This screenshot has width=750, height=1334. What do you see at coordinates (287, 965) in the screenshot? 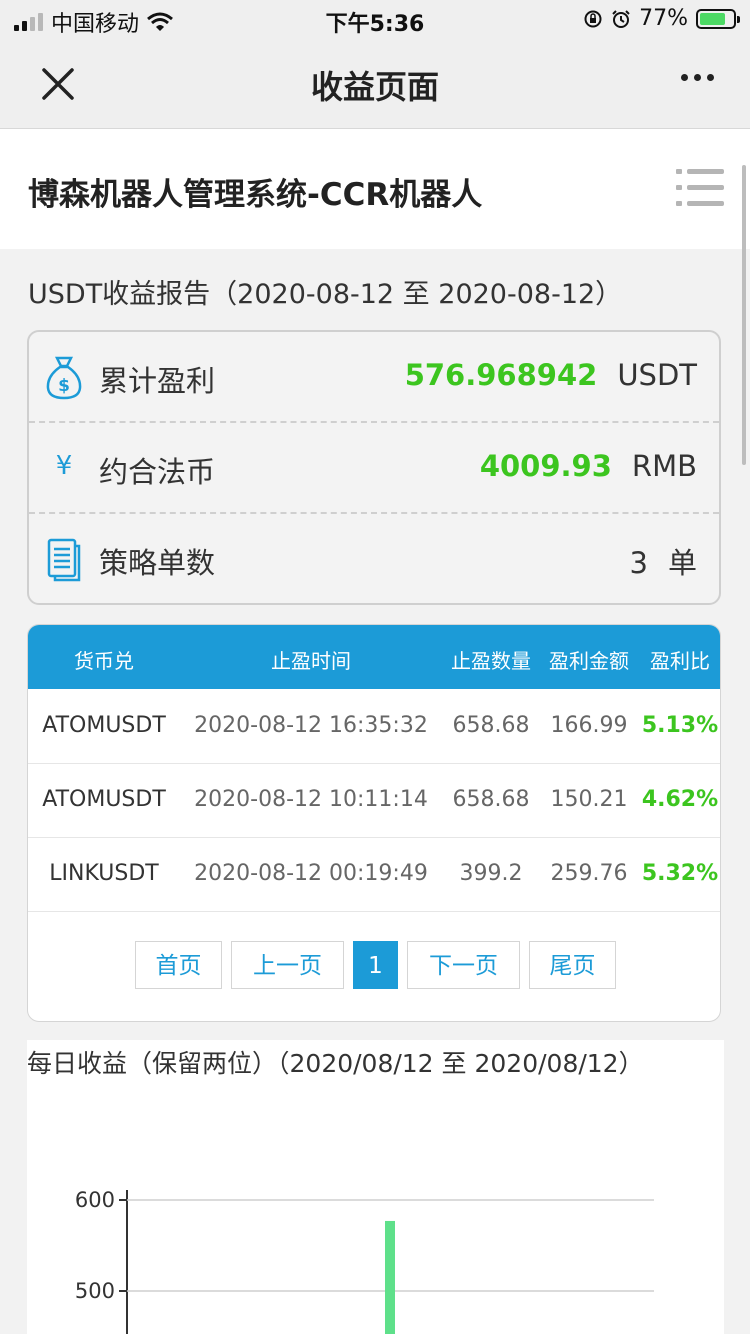
I see `prev-page-button: 上一页` at bounding box center [287, 965].